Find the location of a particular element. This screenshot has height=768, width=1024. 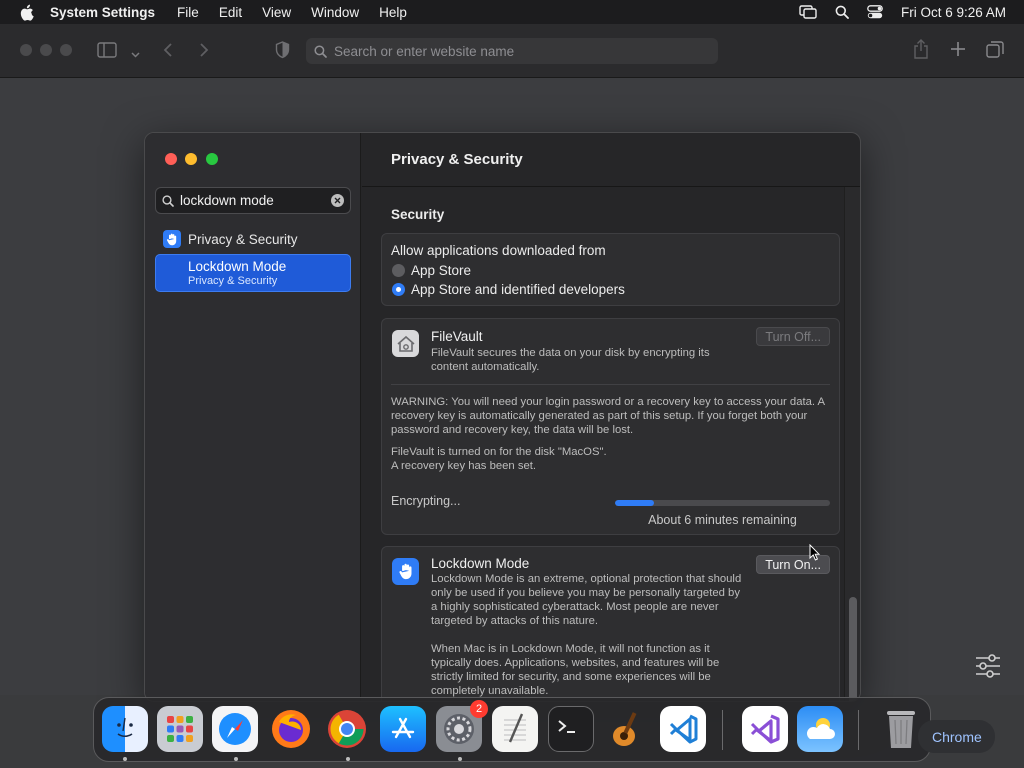

dock-launchpad-icon is located at coordinates (180, 729).